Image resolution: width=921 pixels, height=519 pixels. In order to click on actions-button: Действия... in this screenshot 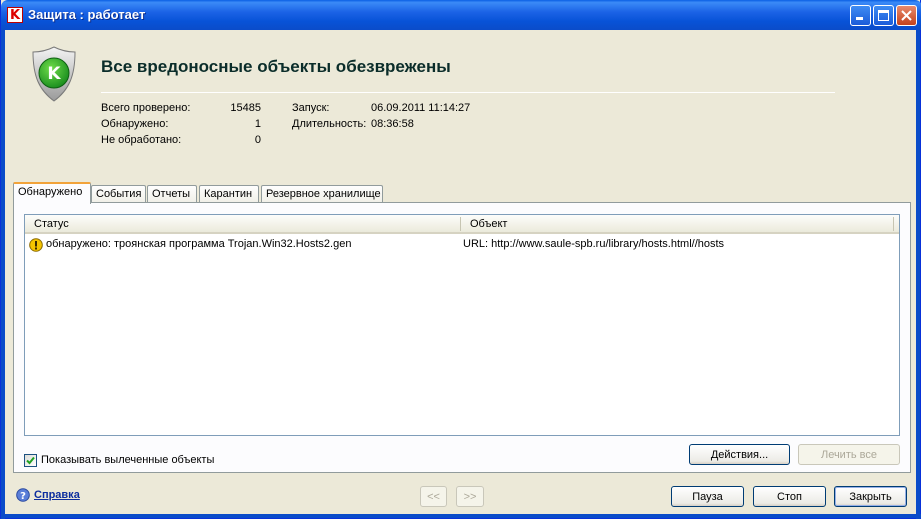, I will do `click(739, 454)`.